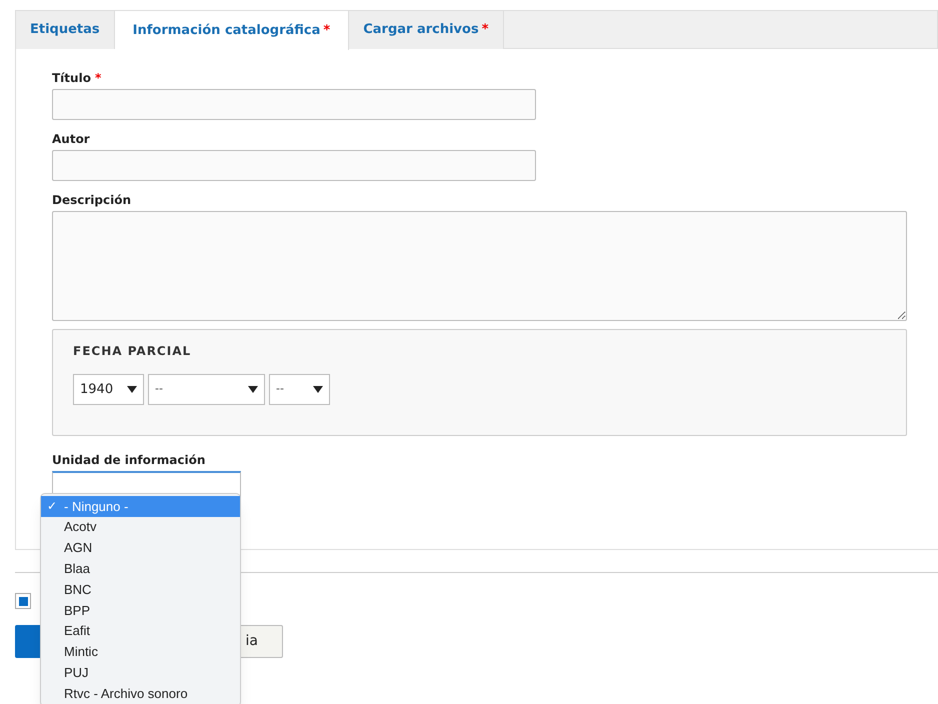 The image size is (938, 704). I want to click on field-label: Descripción, so click(91, 200).